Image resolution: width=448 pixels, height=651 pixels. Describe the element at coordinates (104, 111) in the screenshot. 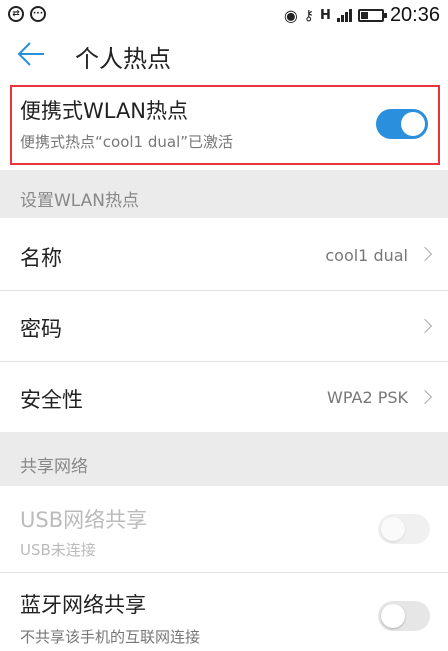

I see `hotspot-title: 便携式WLAN热点` at that location.